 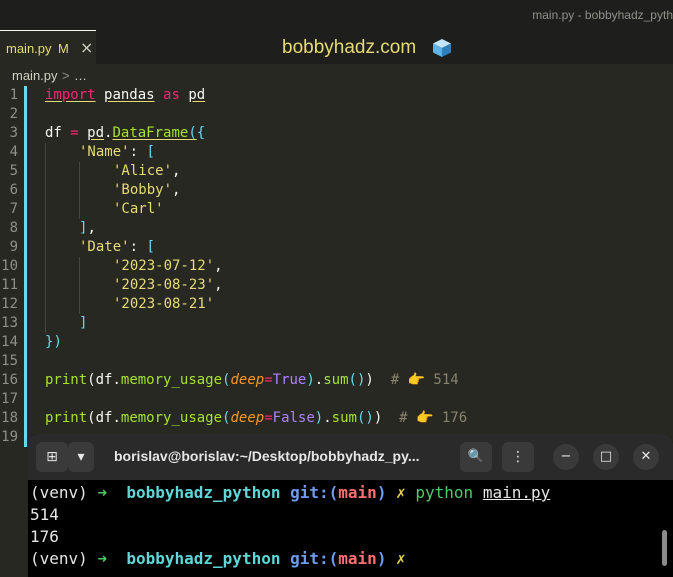 I want to click on search-icon: 🔍, so click(x=476, y=457).